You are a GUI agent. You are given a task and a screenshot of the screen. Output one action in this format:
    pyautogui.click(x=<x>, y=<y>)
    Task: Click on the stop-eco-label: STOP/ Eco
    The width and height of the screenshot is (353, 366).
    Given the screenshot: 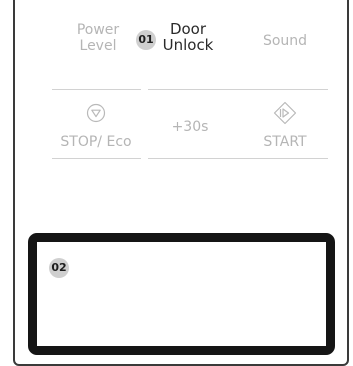 What is the action you would take?
    pyautogui.click(x=96, y=142)
    